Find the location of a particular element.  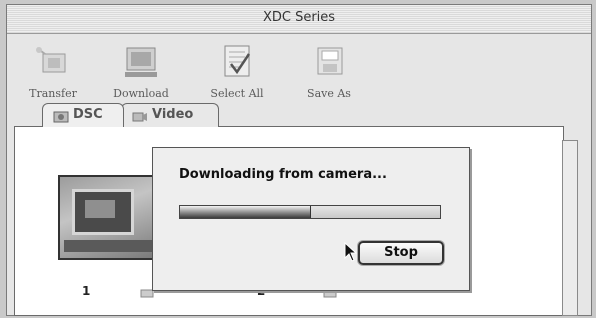

vertical-scrollbar is located at coordinates (570, 228).